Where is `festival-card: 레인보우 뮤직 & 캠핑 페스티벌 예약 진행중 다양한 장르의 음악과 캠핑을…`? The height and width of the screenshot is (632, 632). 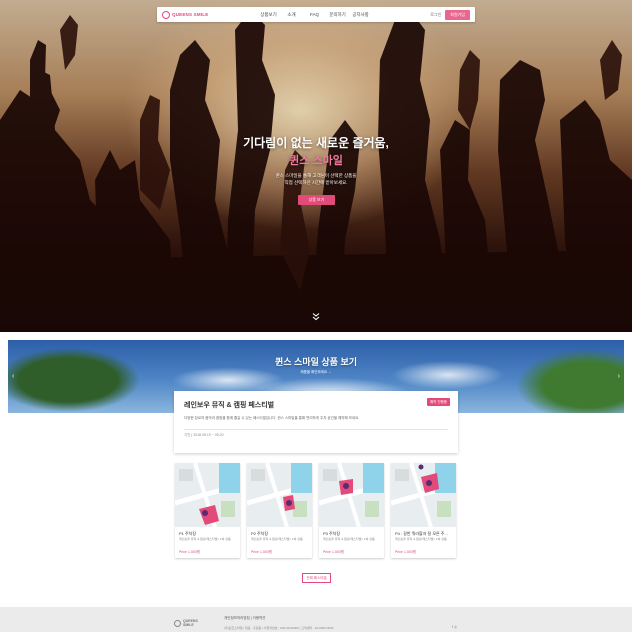 festival-card: 레인보우 뮤직 & 캠핑 페스티벌 예약 진행중 다양한 장르의 음악과 캠핑을… is located at coordinates (316, 422).